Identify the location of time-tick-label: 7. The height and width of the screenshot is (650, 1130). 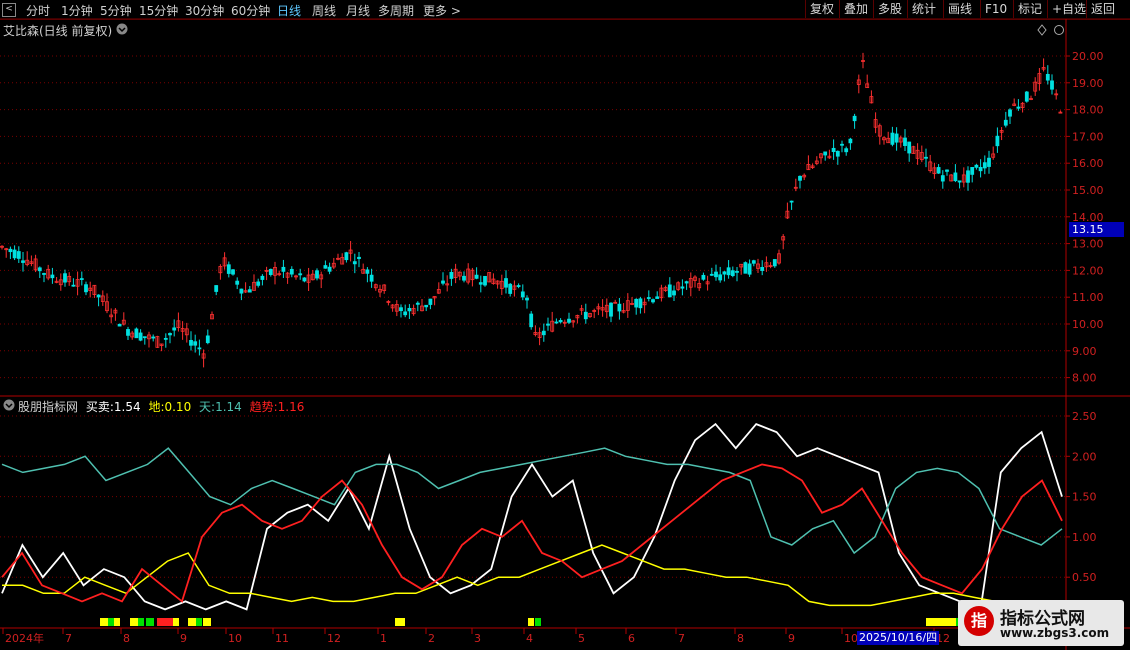
(681, 638).